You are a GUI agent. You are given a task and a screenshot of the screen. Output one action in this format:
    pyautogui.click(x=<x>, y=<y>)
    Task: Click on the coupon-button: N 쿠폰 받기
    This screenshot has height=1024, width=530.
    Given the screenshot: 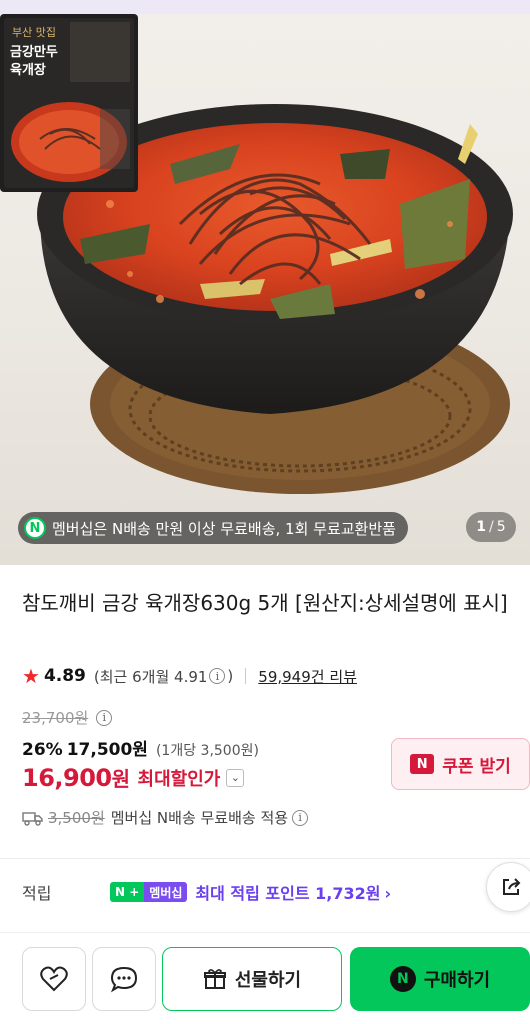 What is the action you would take?
    pyautogui.click(x=460, y=764)
    